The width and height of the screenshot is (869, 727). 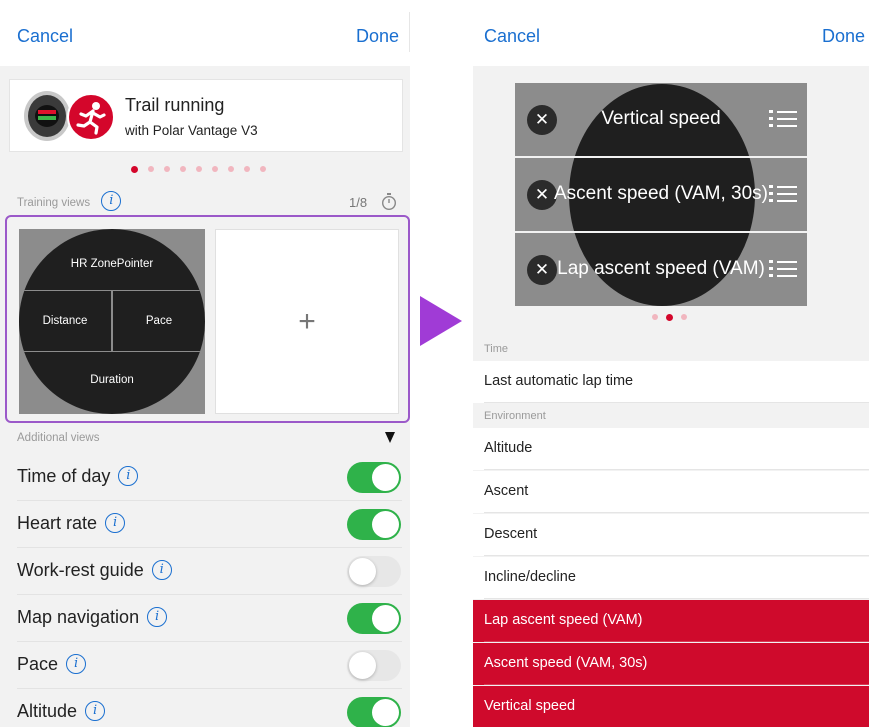 What do you see at coordinates (515, 416) in the screenshot?
I see `section-header: Environment` at bounding box center [515, 416].